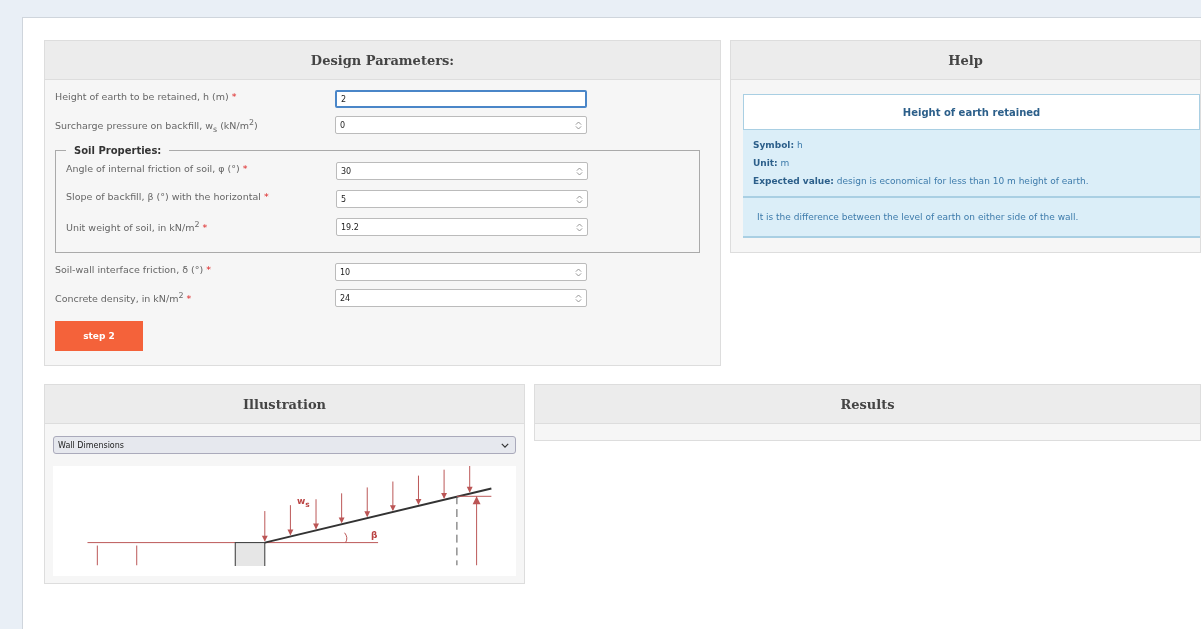  I want to click on panel-title: Help, so click(965, 60).